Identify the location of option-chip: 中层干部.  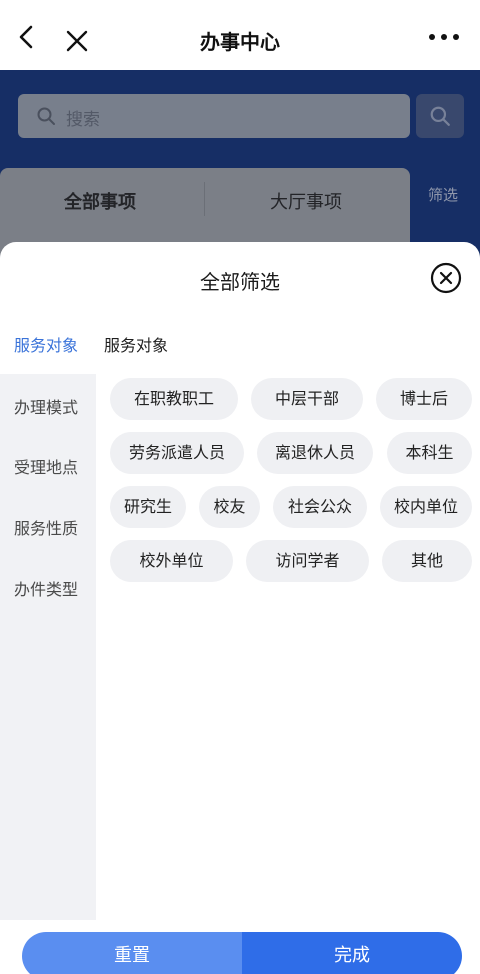
(307, 399).